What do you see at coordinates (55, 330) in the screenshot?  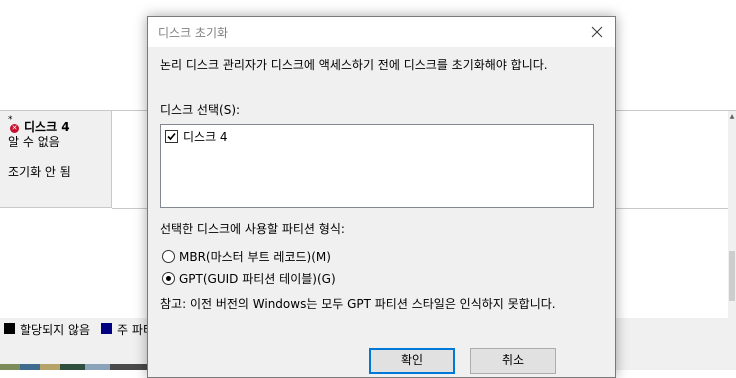 I see `legend-unallocated: 할당되지 않음` at bounding box center [55, 330].